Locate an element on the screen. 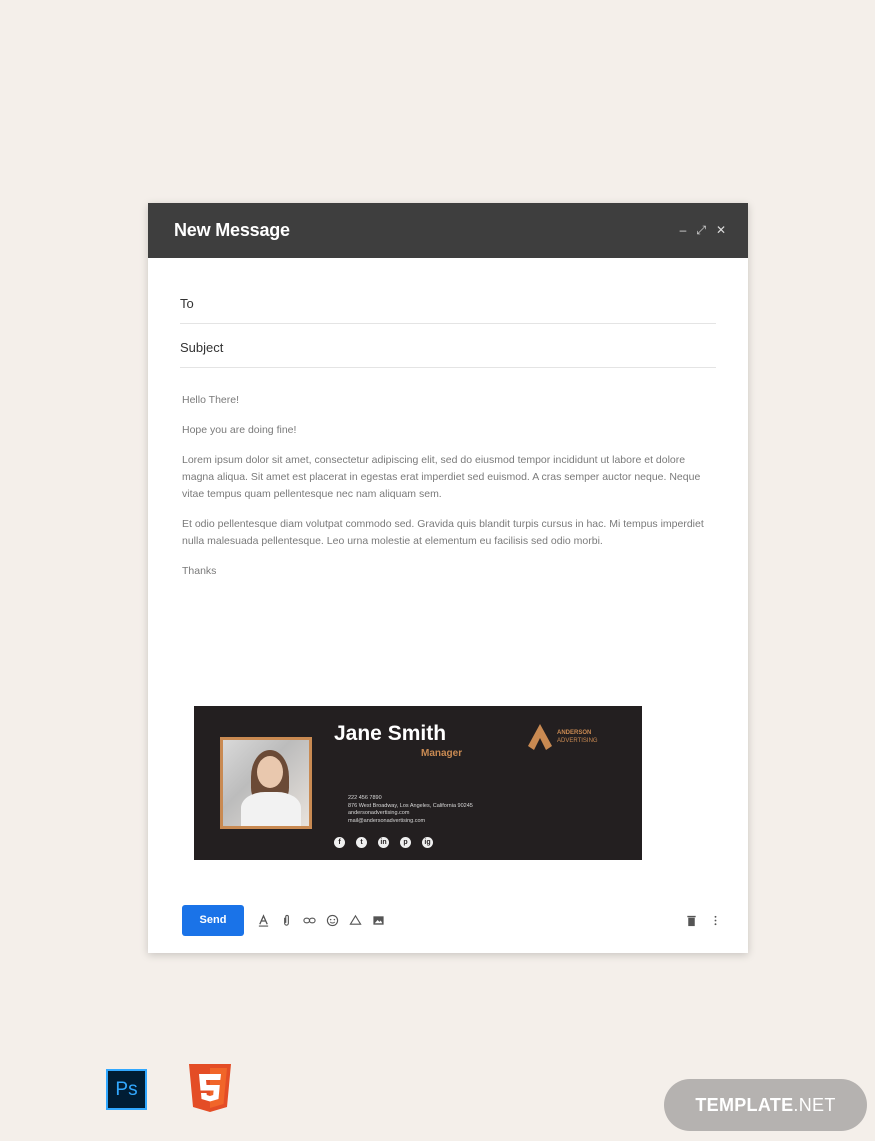  instagram-icon: ig is located at coordinates (427, 842).